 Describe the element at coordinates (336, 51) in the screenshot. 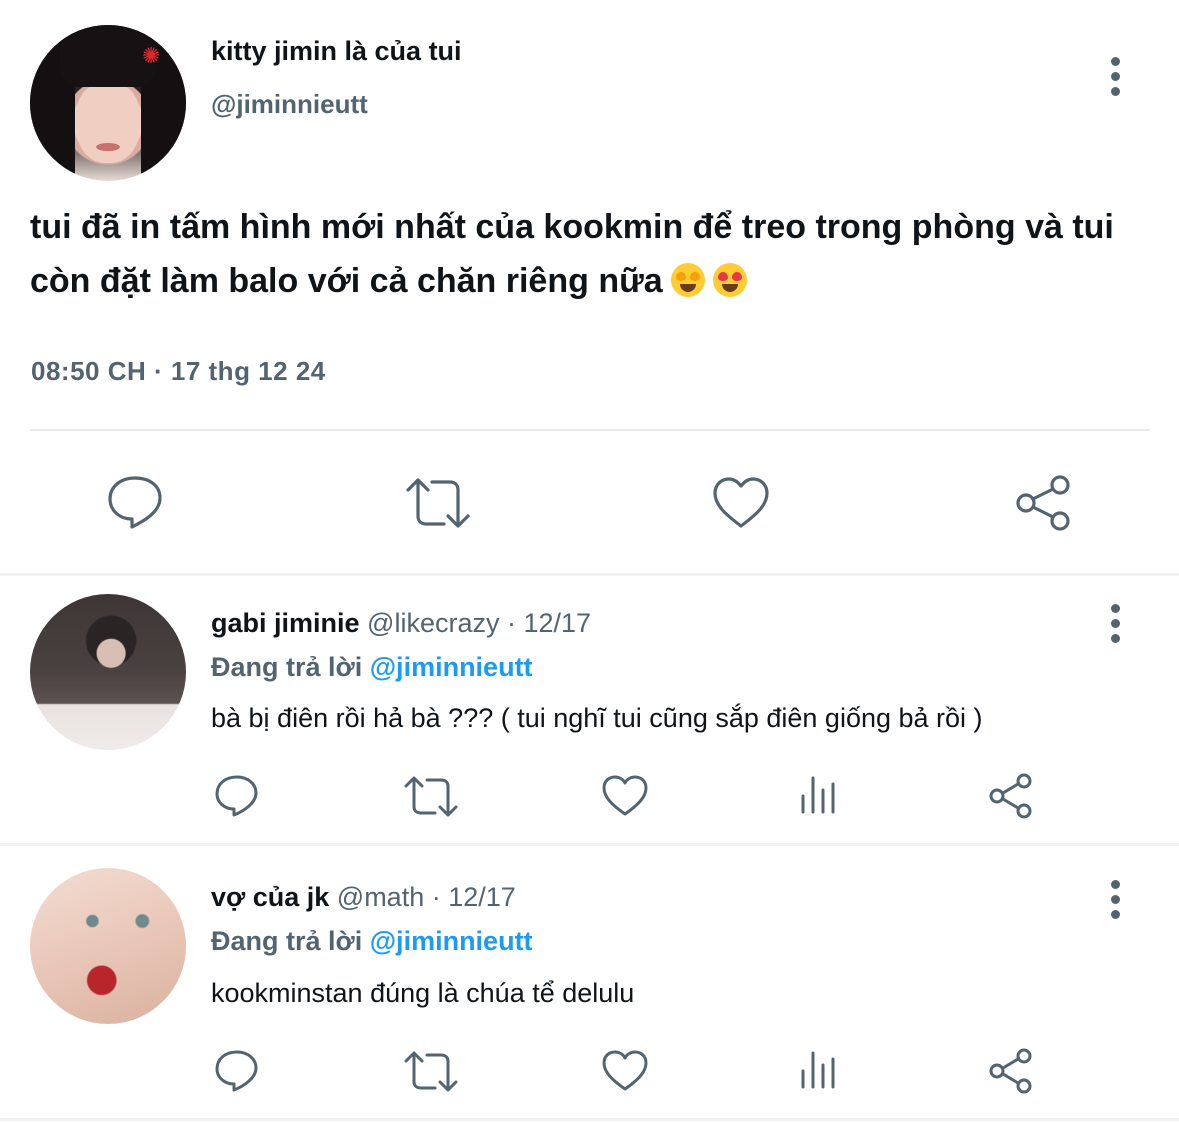

I see `display-name: kitty jimin là của tui` at that location.